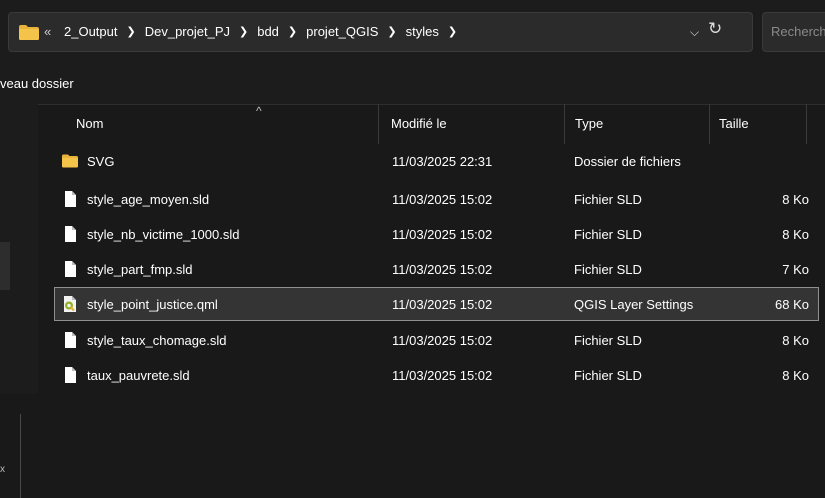 The image size is (825, 498). Describe the element at coordinates (2, 469) in the screenshot. I see `navigation-pane-item-fragment: x` at that location.